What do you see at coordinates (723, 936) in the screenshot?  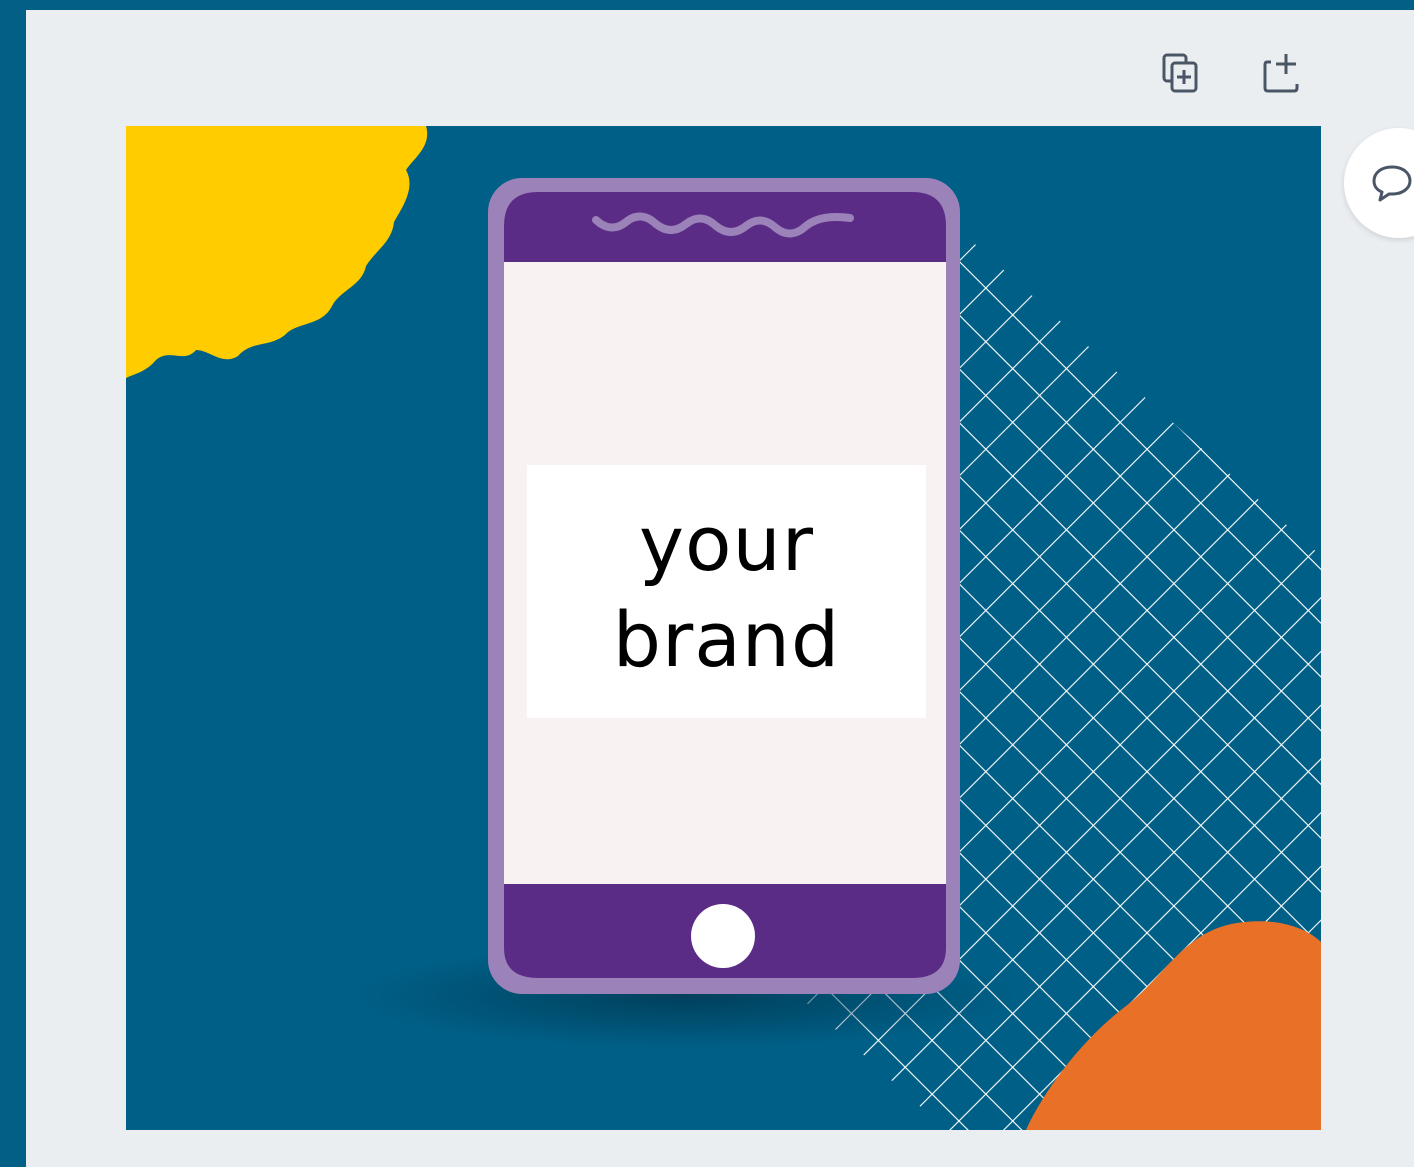 I see `phone-home-button` at bounding box center [723, 936].